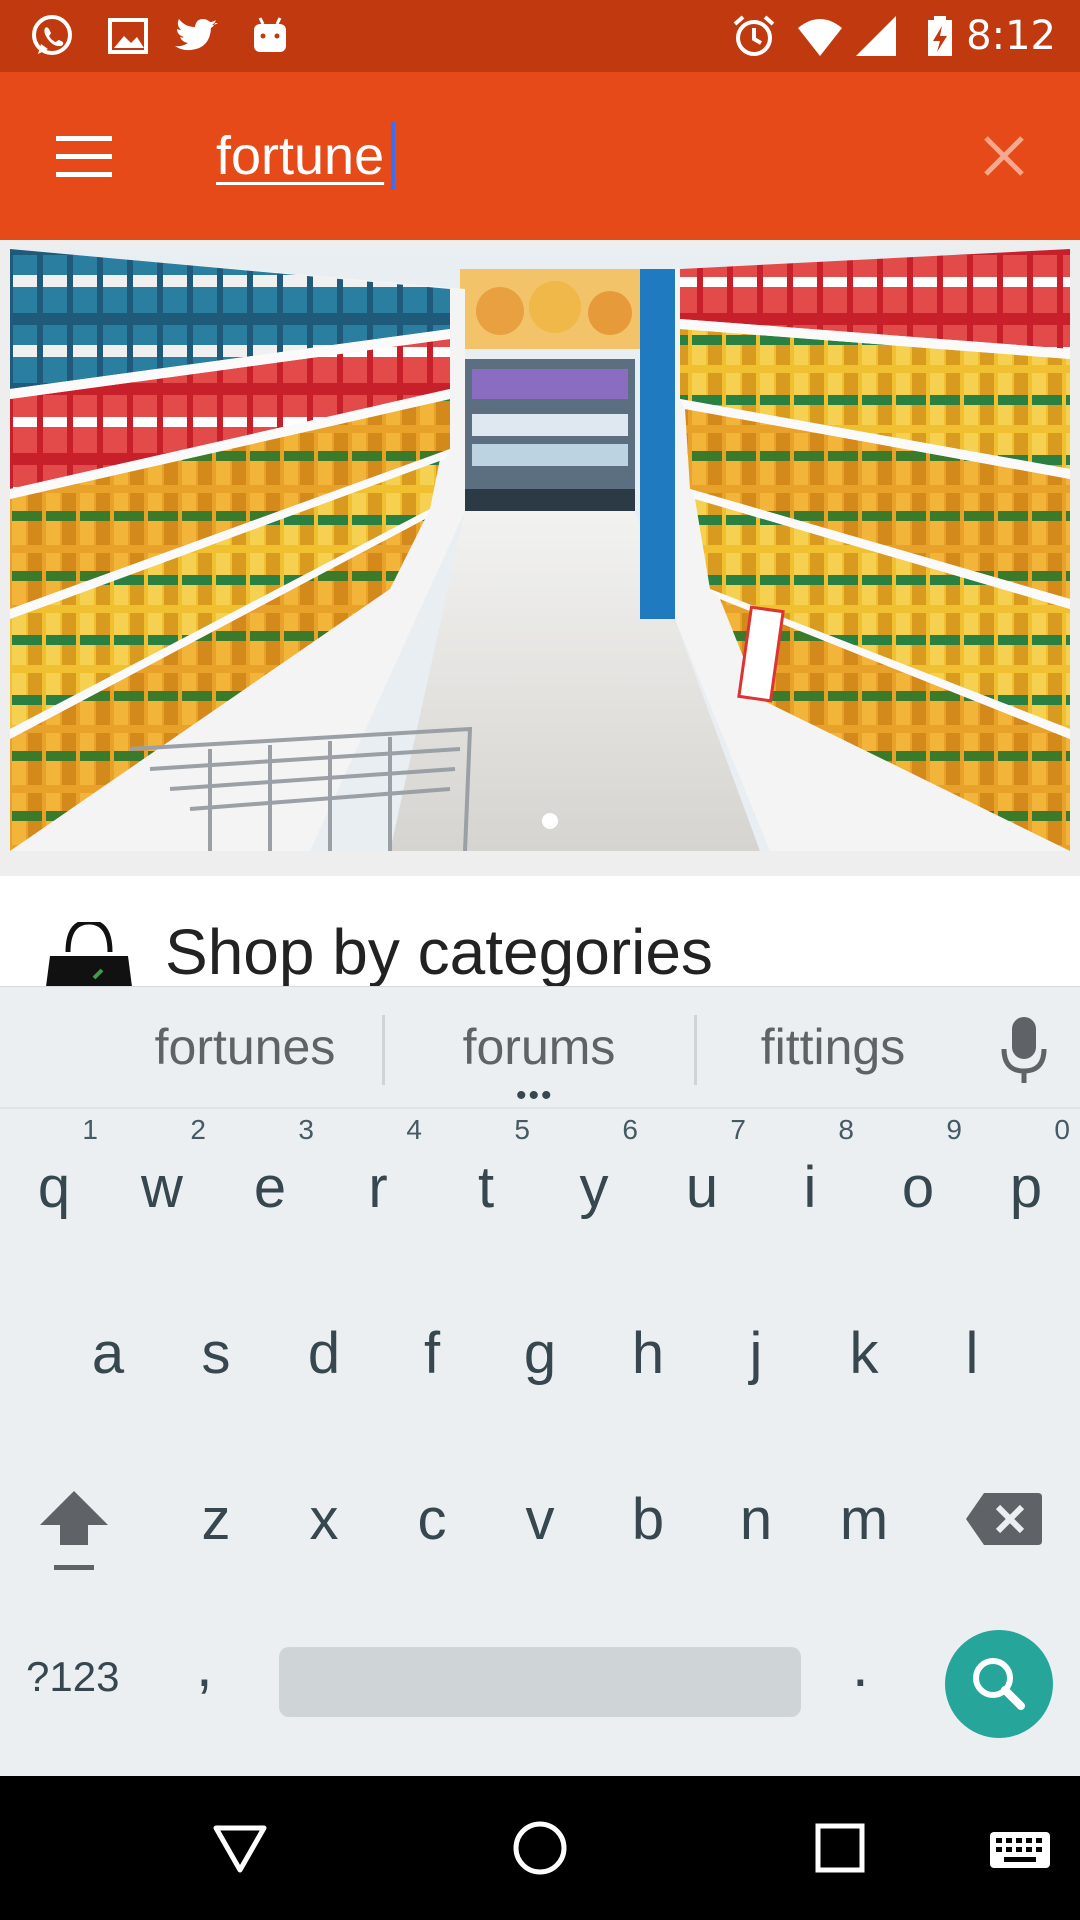 The width and height of the screenshot is (1080, 1920). I want to click on key-c: c, so click(432, 1520).